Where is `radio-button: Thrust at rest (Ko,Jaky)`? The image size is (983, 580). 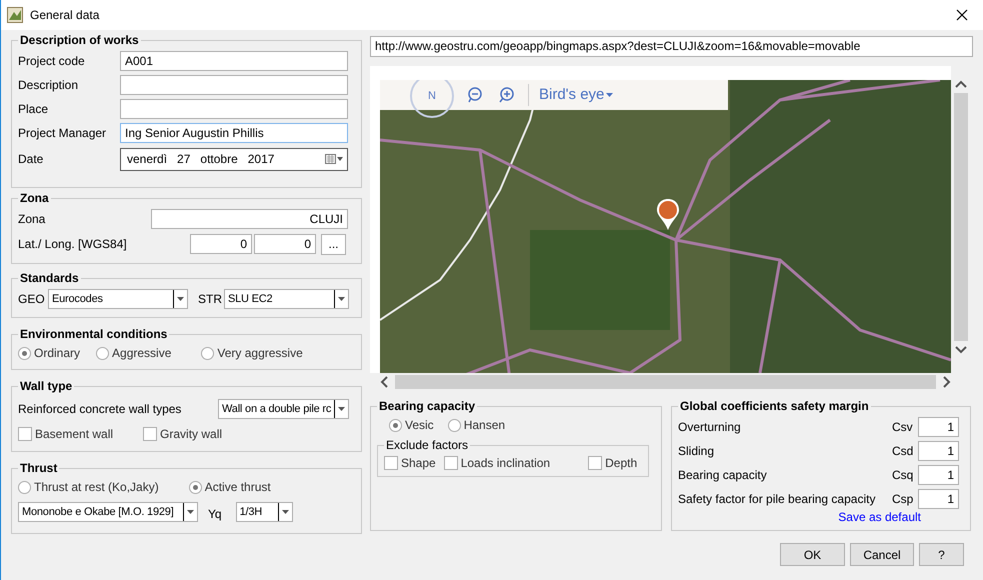
radio-button: Thrust at rest (Ko,Jaky) is located at coordinates (88, 487).